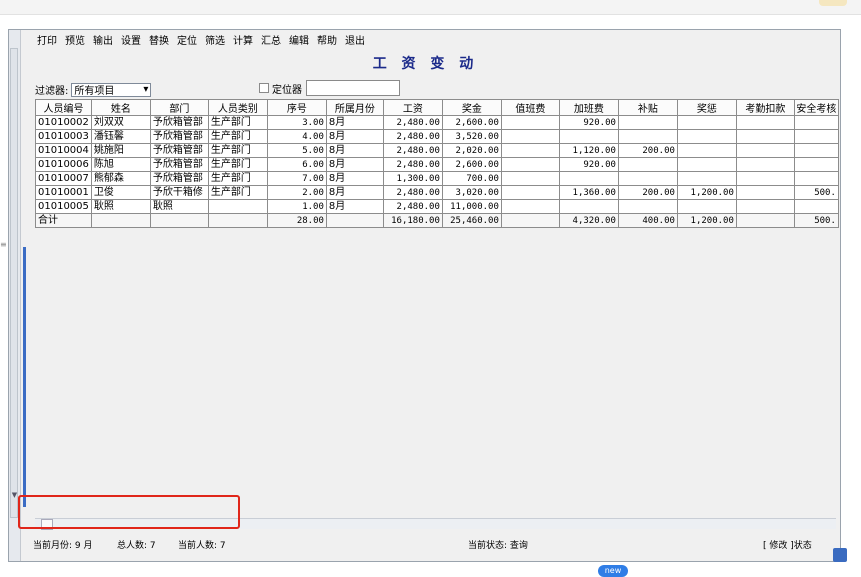  Describe the element at coordinates (471, 107) in the screenshot. I see `col-header-bonus: 奖金` at that location.